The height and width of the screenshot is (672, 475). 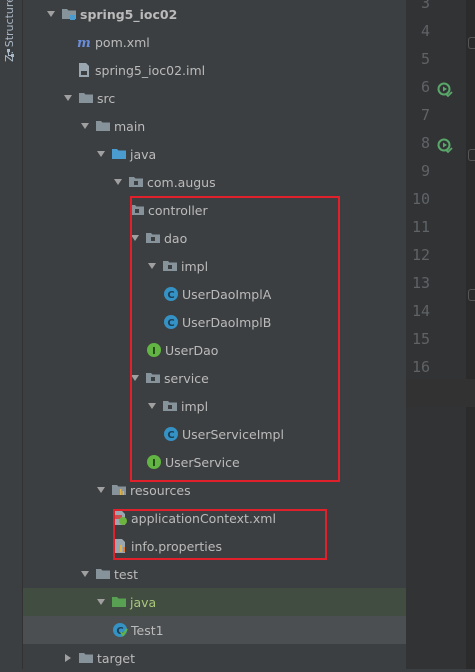 I want to click on line-number: 11, so click(x=420, y=227).